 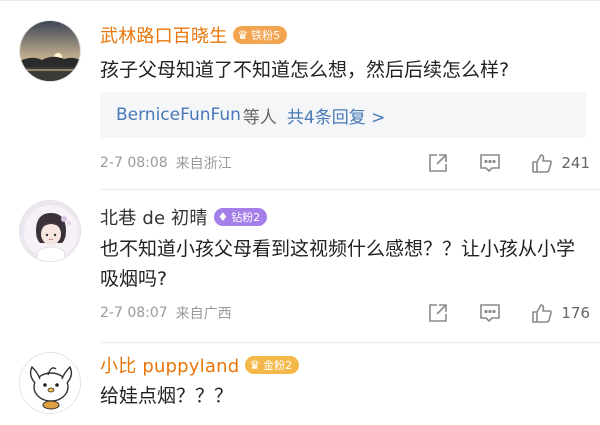 What do you see at coordinates (178, 115) in the screenshot?
I see `reply-users: BerniceFunFun` at bounding box center [178, 115].